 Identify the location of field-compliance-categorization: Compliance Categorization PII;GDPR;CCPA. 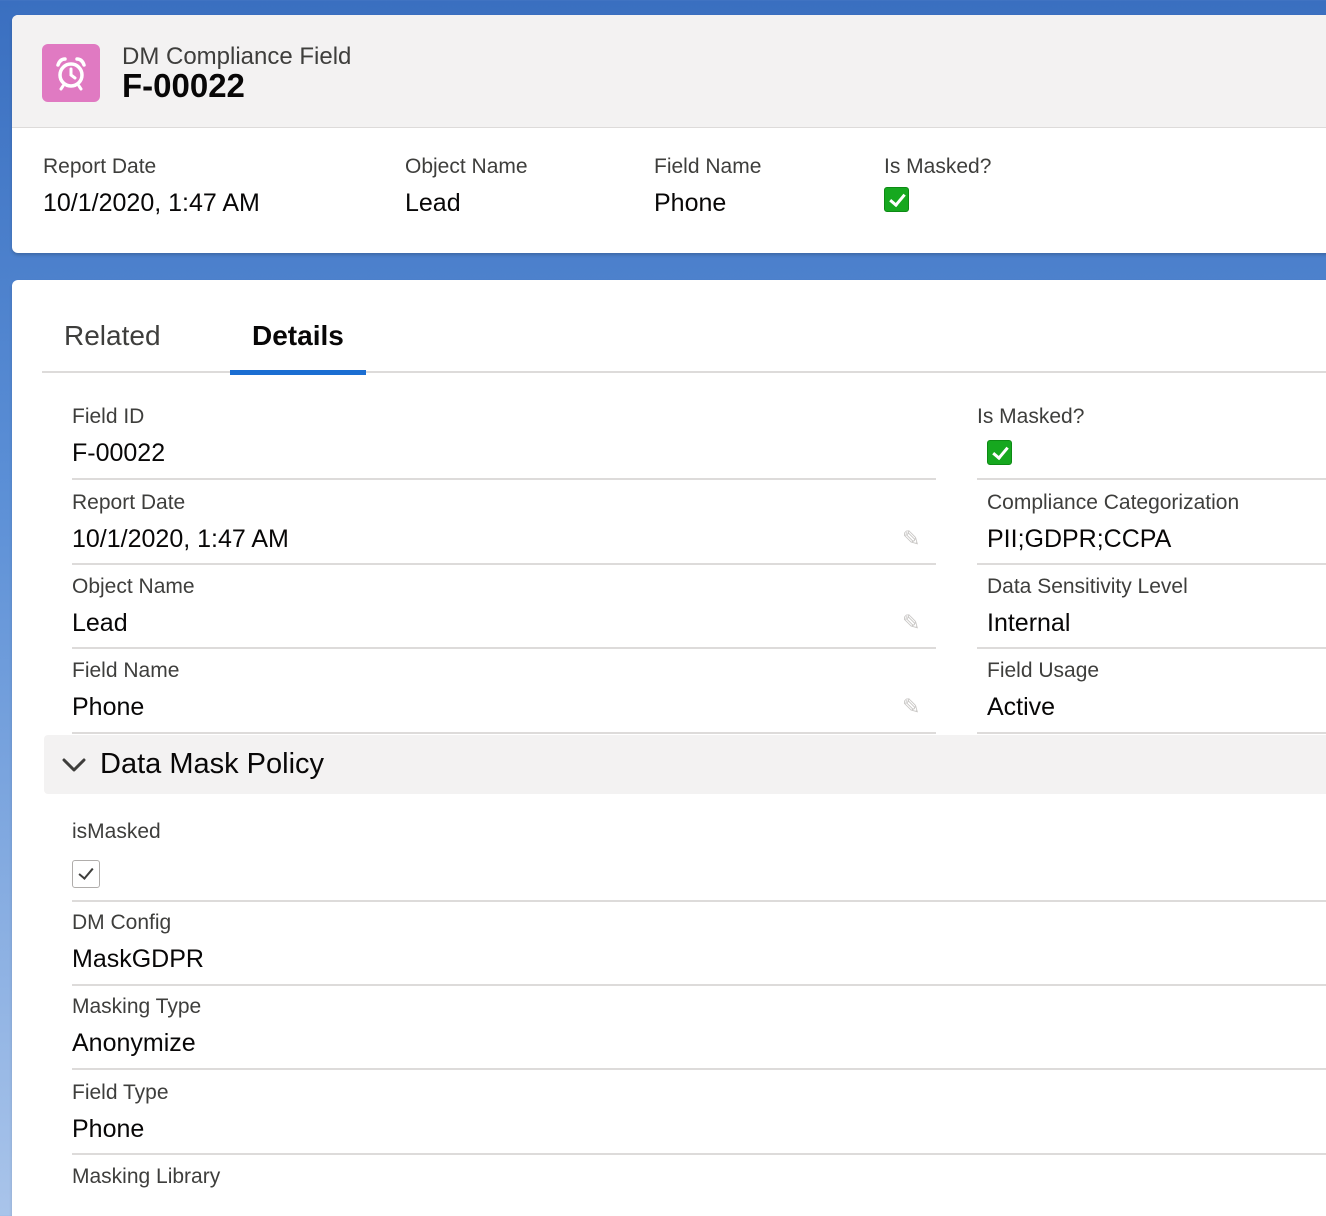
(1151, 528).